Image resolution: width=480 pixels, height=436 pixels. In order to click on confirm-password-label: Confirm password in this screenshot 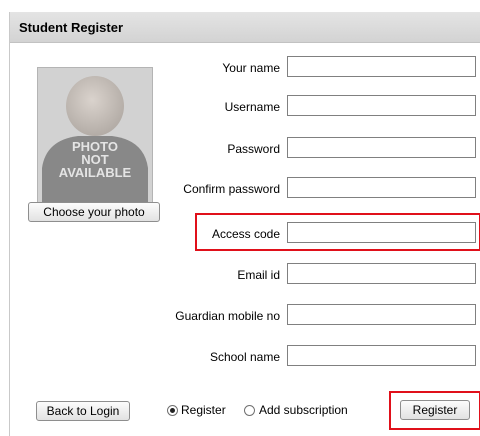, I will do `click(231, 189)`.